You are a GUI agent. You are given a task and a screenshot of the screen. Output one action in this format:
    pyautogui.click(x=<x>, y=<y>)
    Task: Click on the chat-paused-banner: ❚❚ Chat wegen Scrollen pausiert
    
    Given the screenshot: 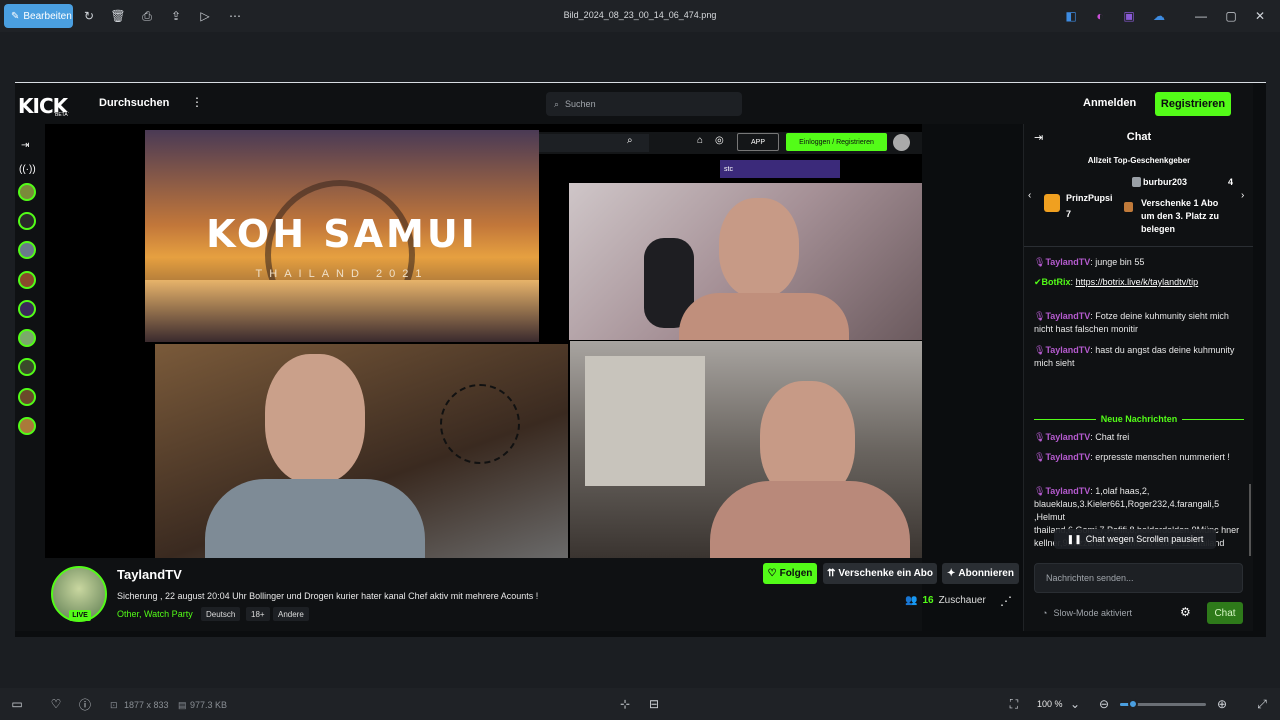 What is the action you would take?
    pyautogui.click(x=1135, y=539)
    